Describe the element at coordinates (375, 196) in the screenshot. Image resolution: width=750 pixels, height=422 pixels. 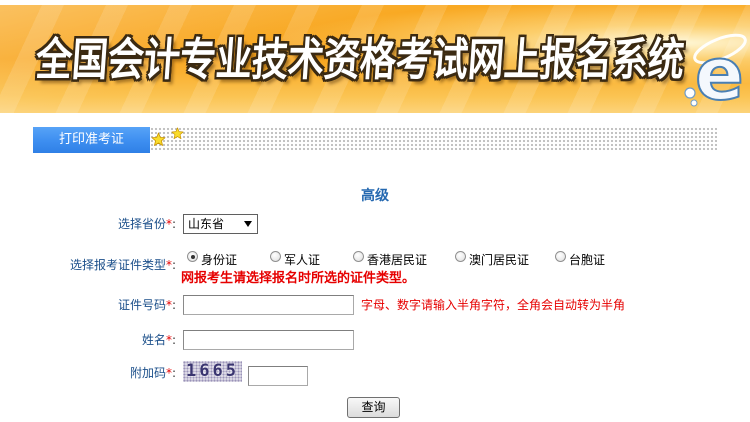
I see `form-title: 高级` at that location.